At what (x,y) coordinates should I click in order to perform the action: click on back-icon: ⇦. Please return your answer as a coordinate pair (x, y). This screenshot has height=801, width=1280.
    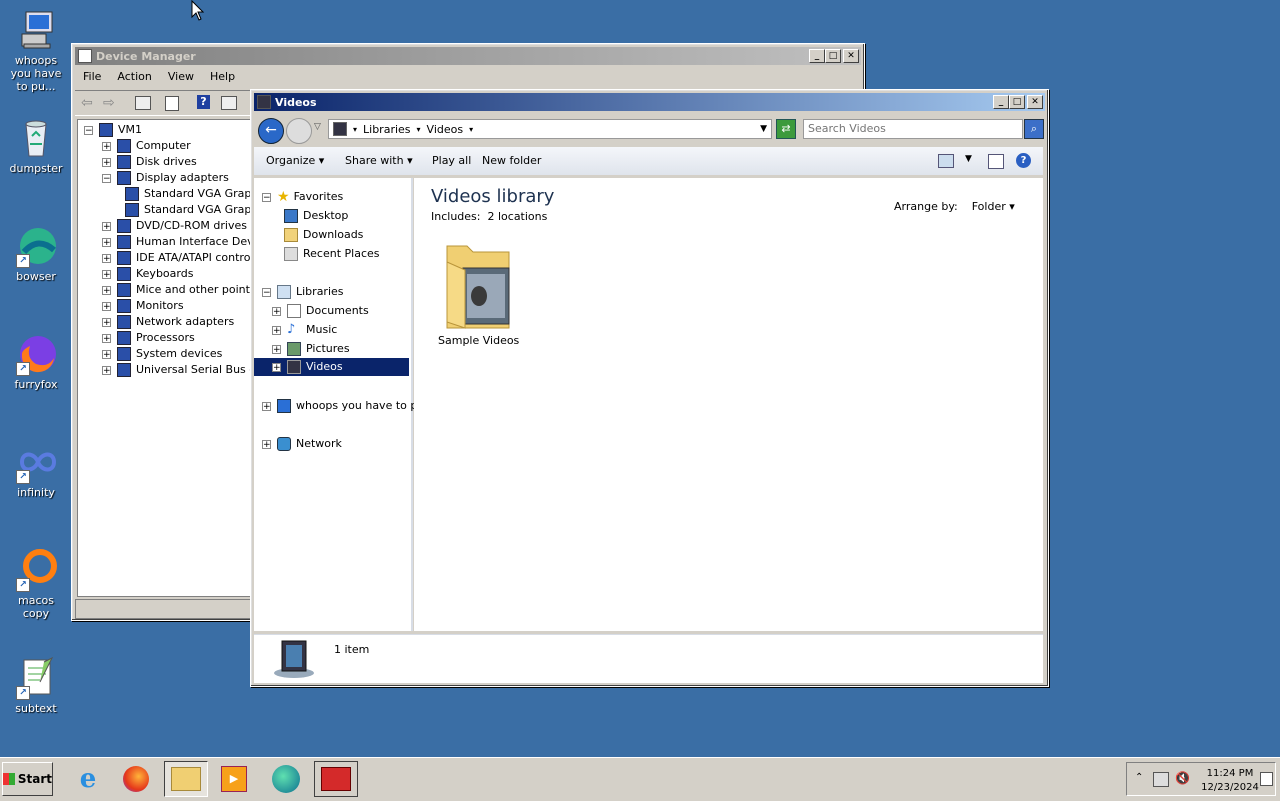
    Looking at the image, I should click on (87, 103).